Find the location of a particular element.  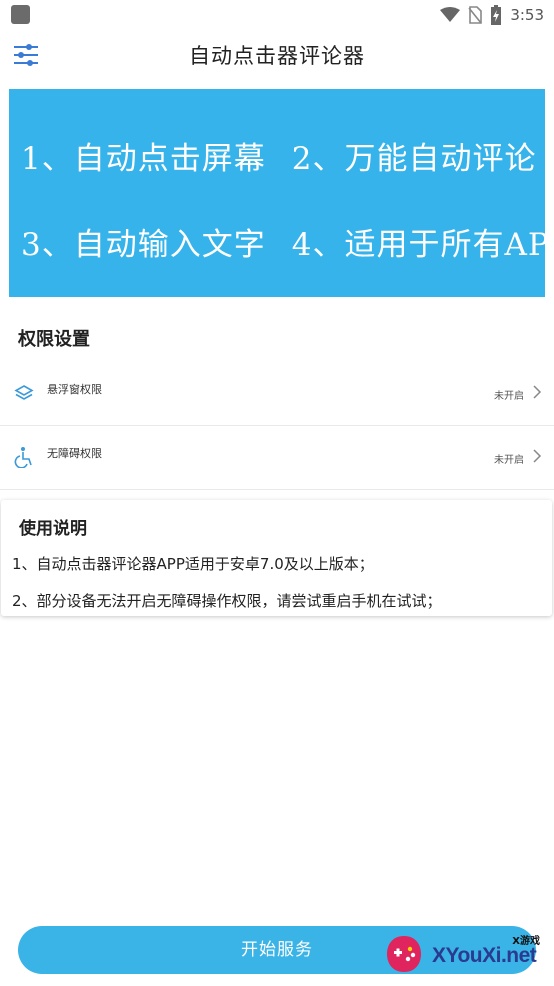

usage-item: 2、部分设备无法开启无障碍操作权限，请尝试重启手机在试试； is located at coordinates (227, 601).